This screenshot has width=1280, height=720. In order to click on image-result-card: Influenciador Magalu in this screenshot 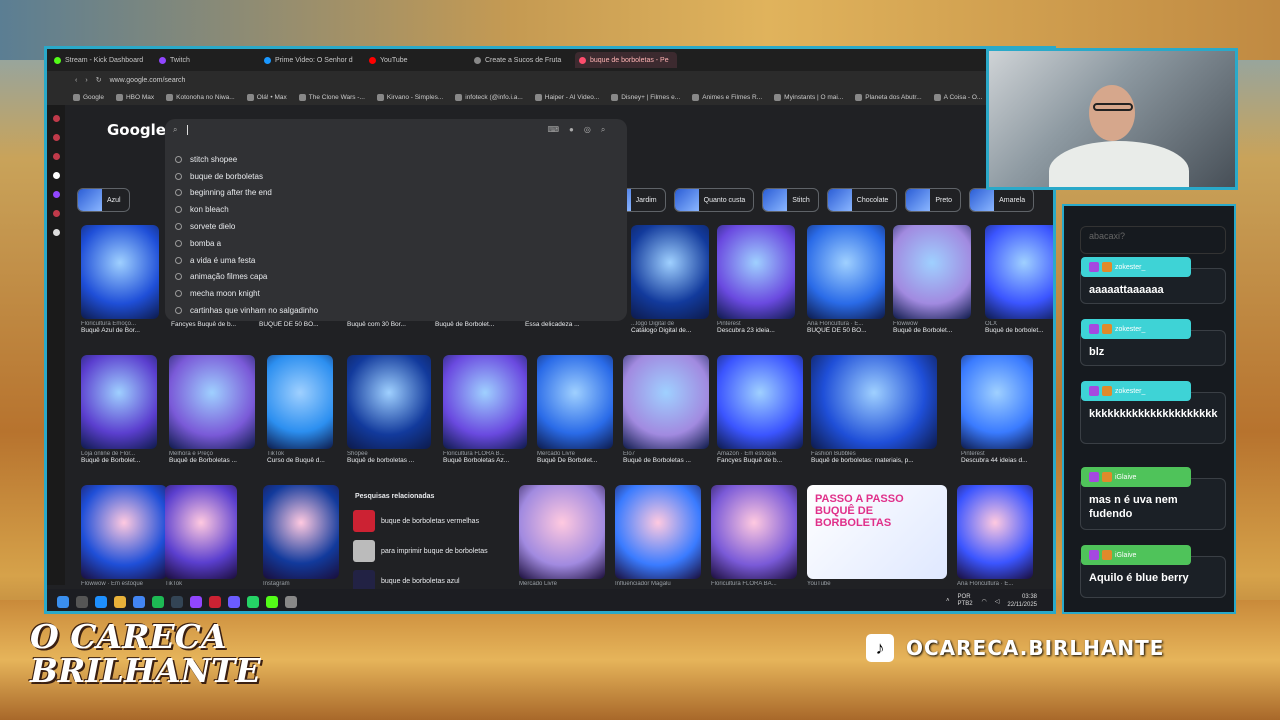, I will do `click(658, 536)`.